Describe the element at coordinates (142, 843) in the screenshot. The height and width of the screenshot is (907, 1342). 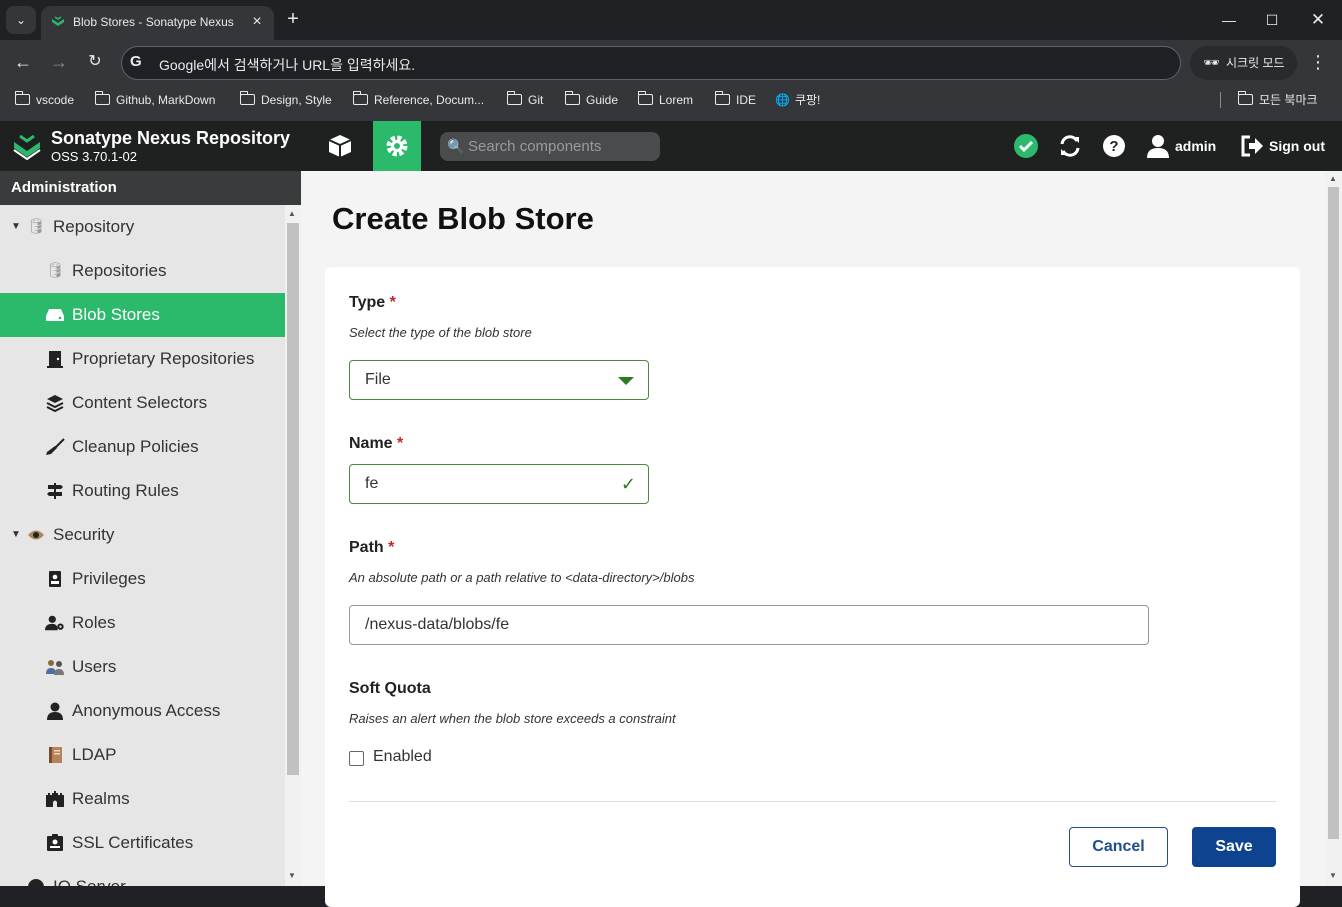
I see `sidebar-item-ssl-certificates: SSL Certificates` at that location.